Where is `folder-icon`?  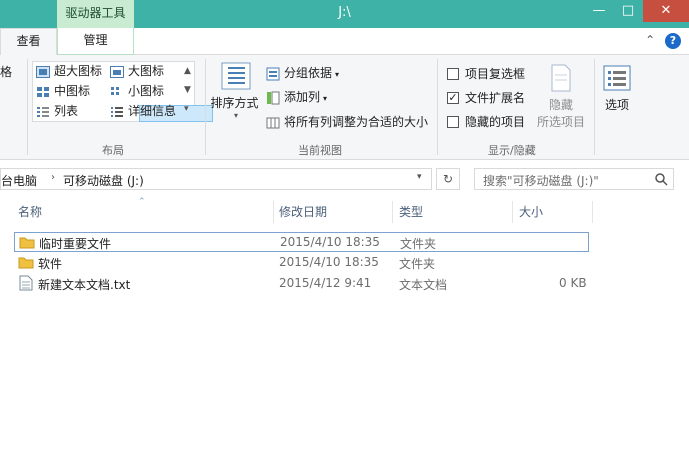
folder-icon is located at coordinates (27, 243).